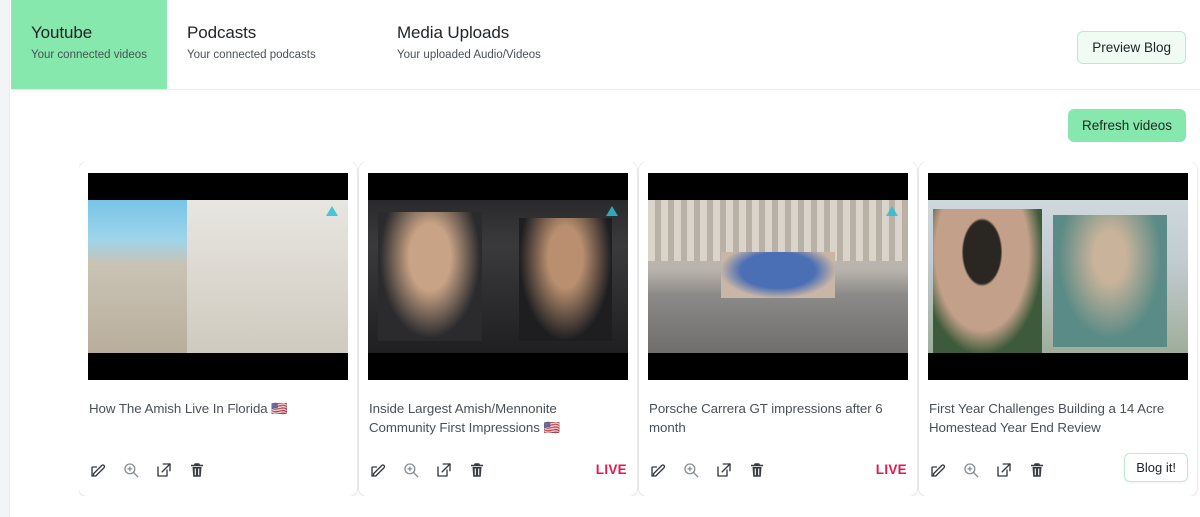 This screenshot has height=517, width=1200. Describe the element at coordinates (5, 258) in the screenshot. I see `left-gutter` at that location.